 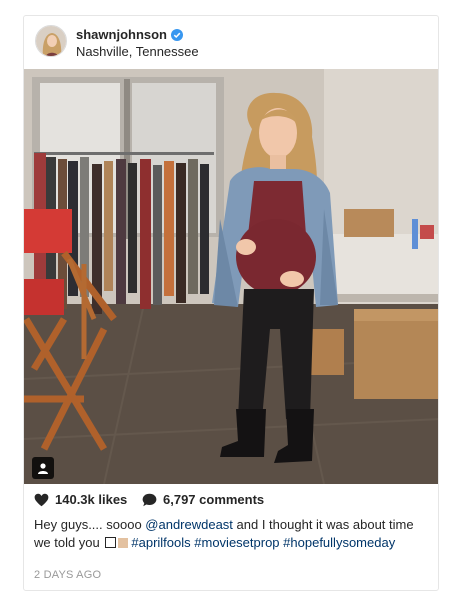 I want to click on comments-count-link: 6,797 comments, so click(x=203, y=499).